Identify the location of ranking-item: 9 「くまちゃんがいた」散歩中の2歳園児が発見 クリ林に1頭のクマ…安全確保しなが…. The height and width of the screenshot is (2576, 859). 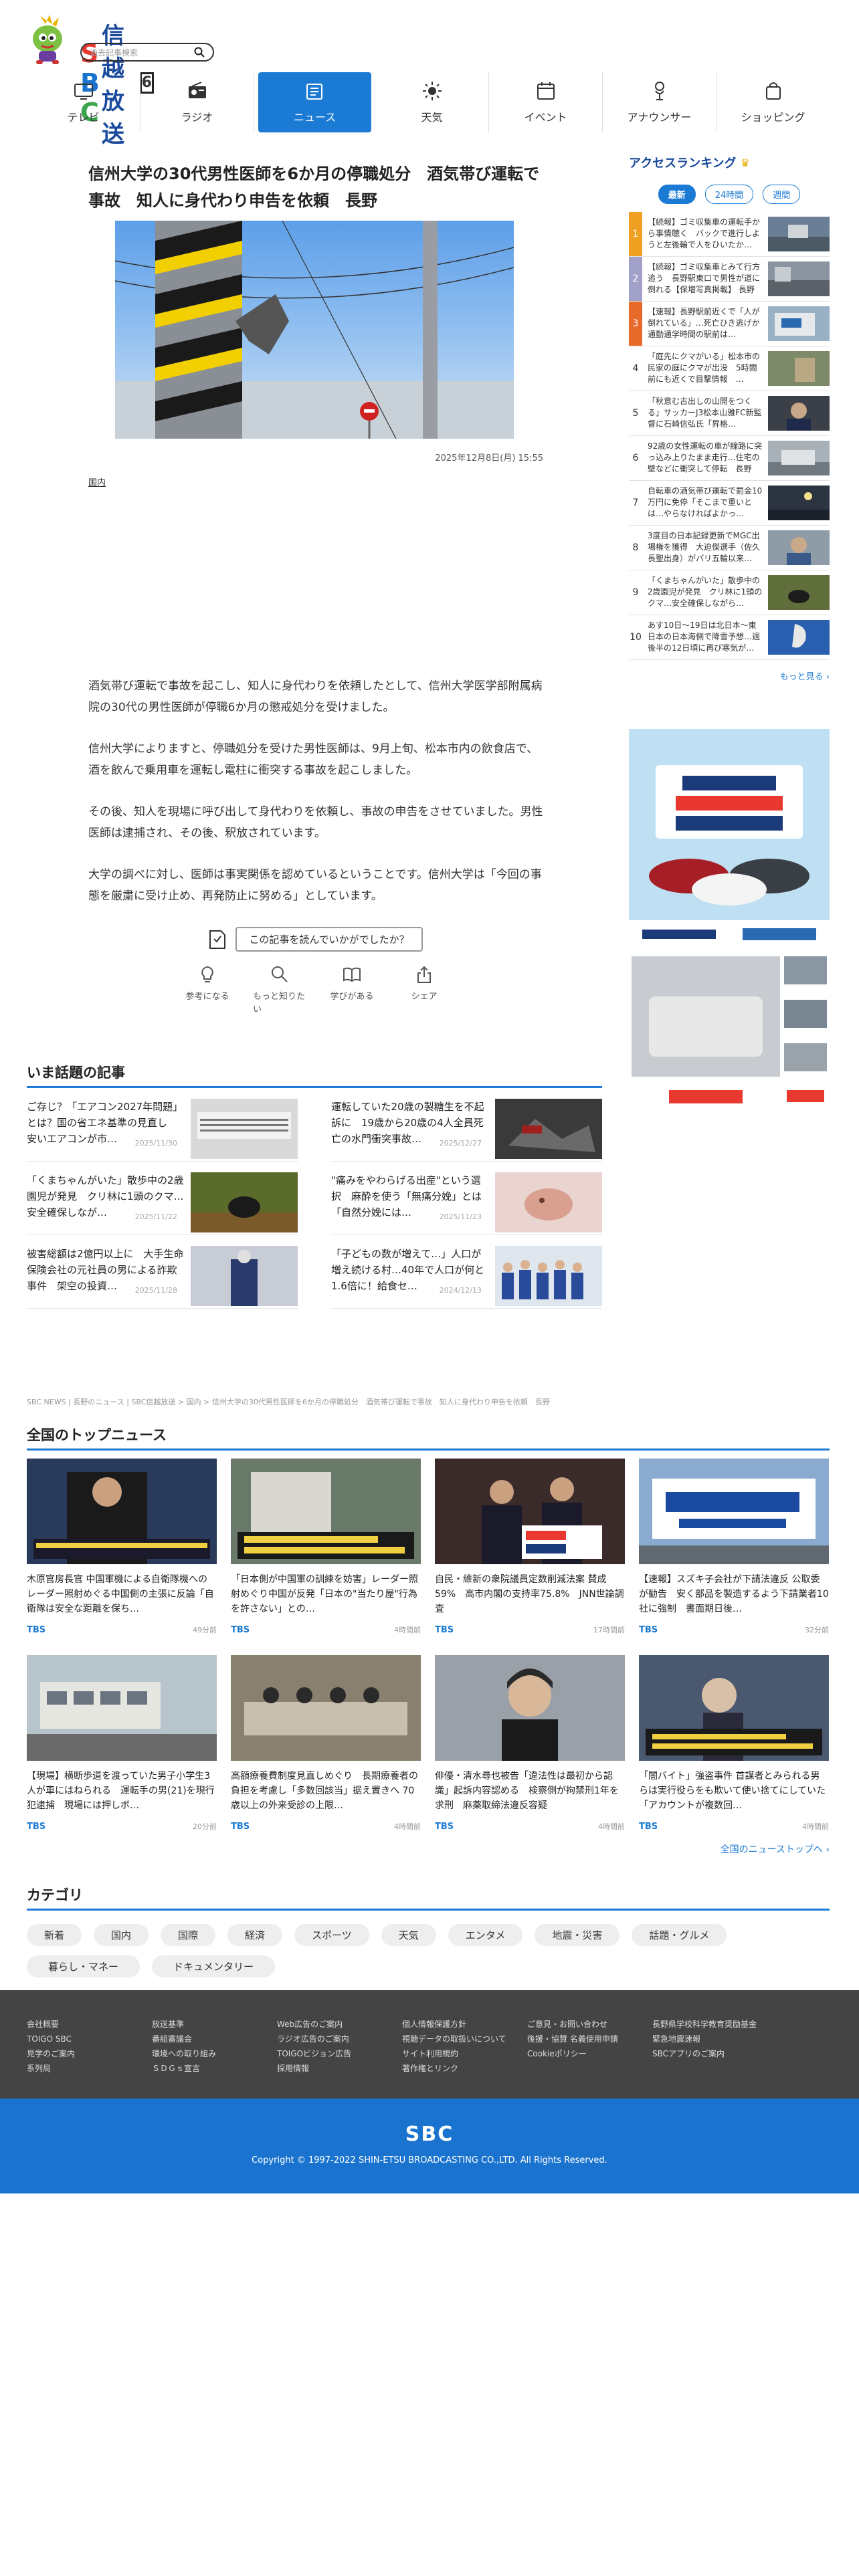
(730, 592).